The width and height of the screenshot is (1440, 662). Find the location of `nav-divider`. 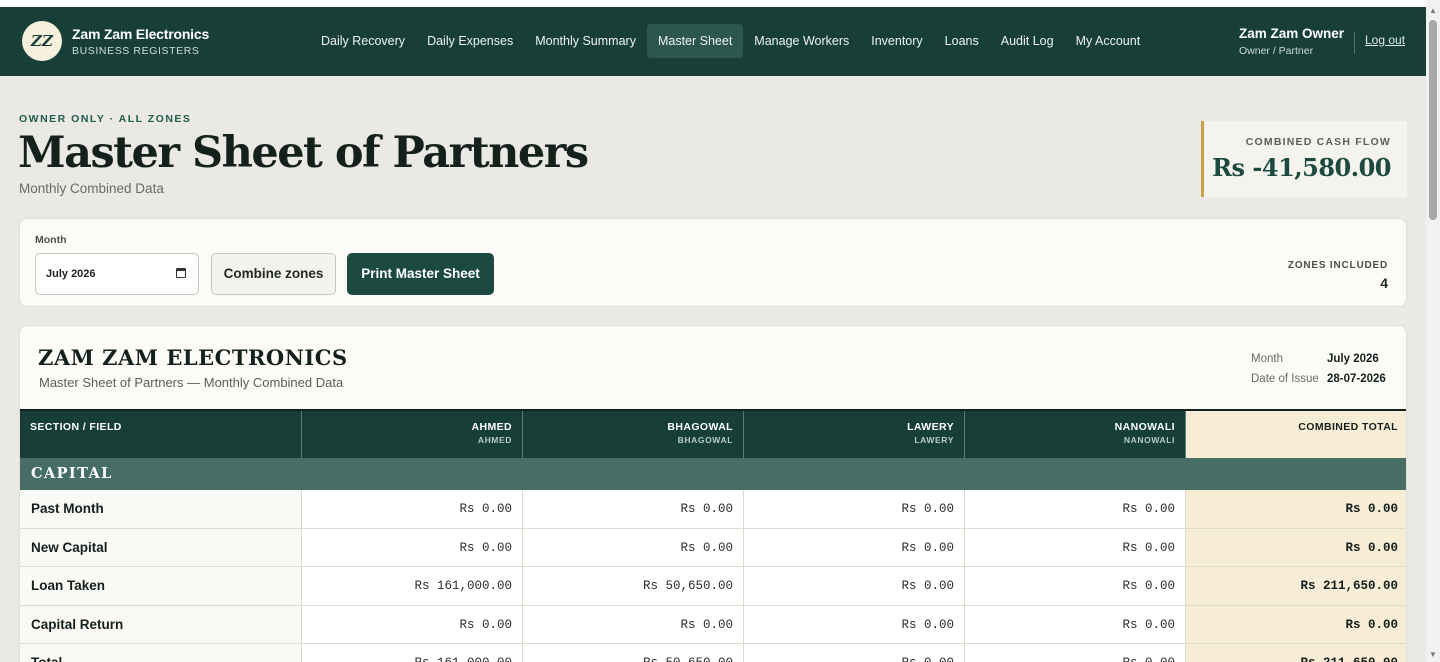

nav-divider is located at coordinates (1354, 43).